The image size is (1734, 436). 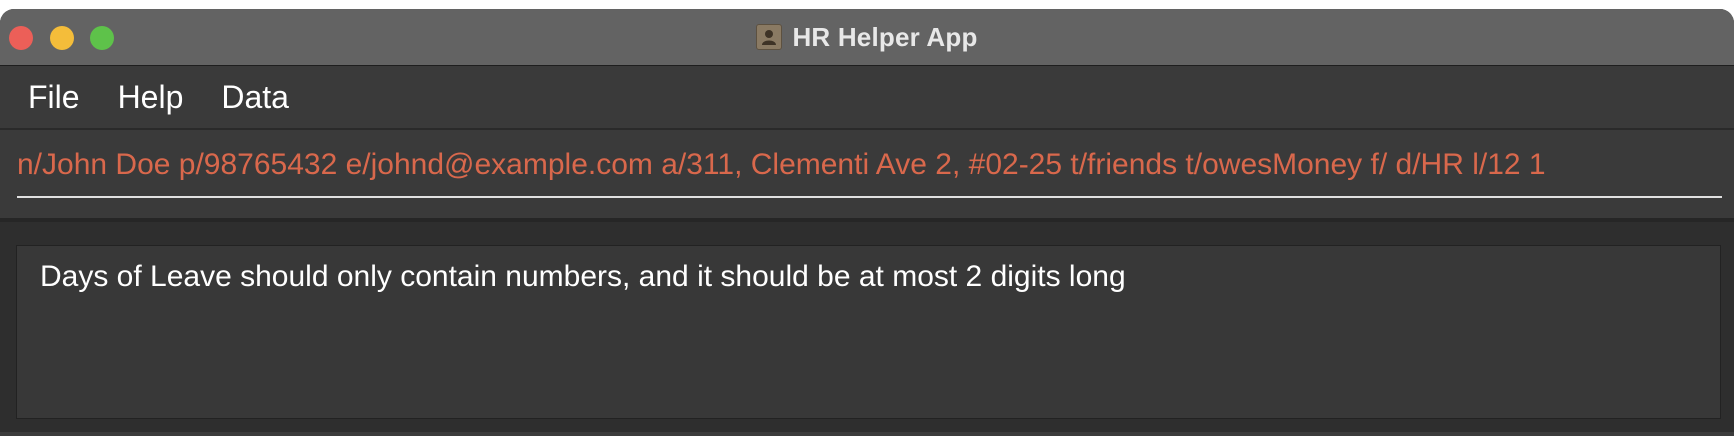 I want to click on contact-card-icon, so click(x=769, y=37).